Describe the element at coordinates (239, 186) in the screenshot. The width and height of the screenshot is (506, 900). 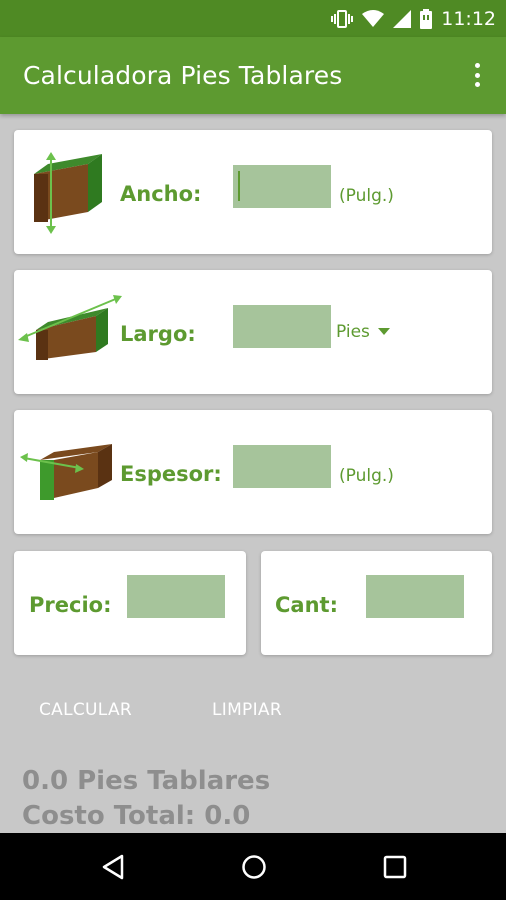
I see `text-cursor` at that location.